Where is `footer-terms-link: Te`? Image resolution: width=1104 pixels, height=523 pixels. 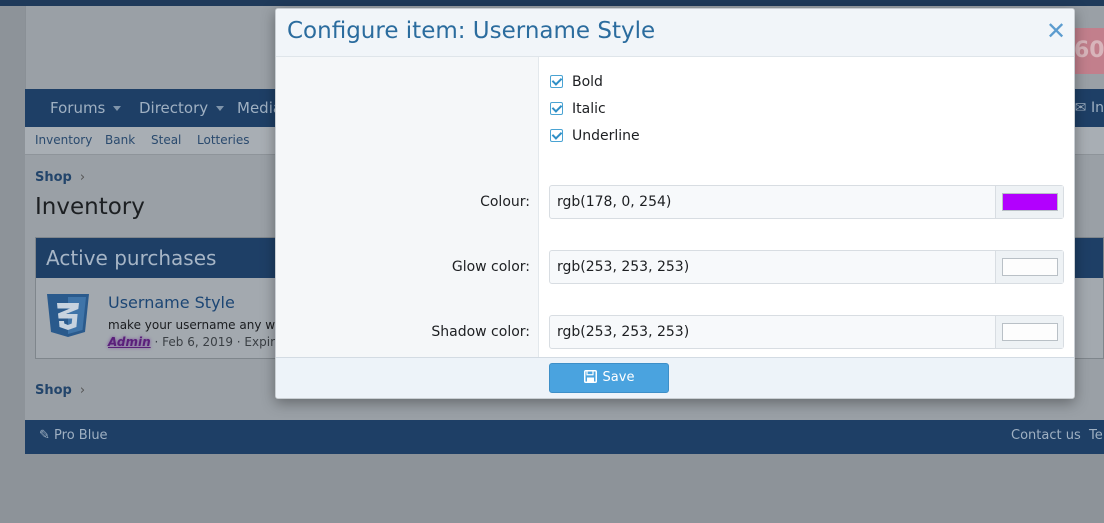 footer-terms-link: Te is located at coordinates (1096, 435).